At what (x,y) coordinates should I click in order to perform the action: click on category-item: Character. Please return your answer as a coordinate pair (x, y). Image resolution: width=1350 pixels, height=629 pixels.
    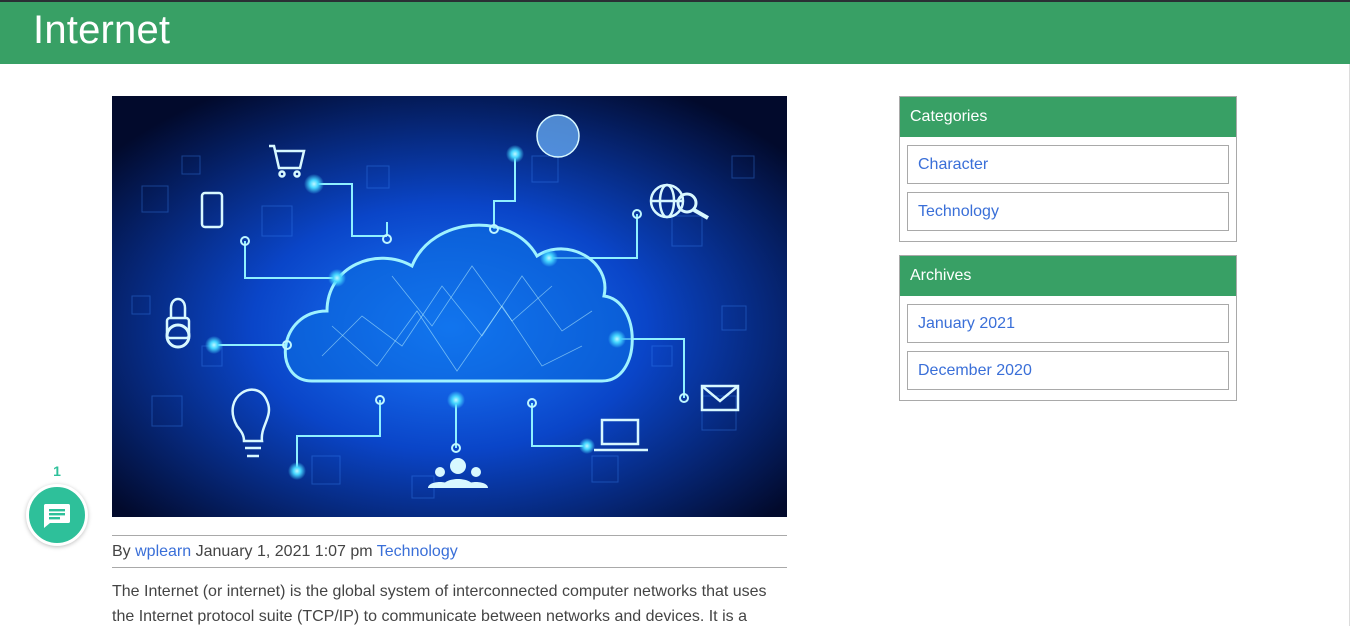
    Looking at the image, I should click on (1068, 164).